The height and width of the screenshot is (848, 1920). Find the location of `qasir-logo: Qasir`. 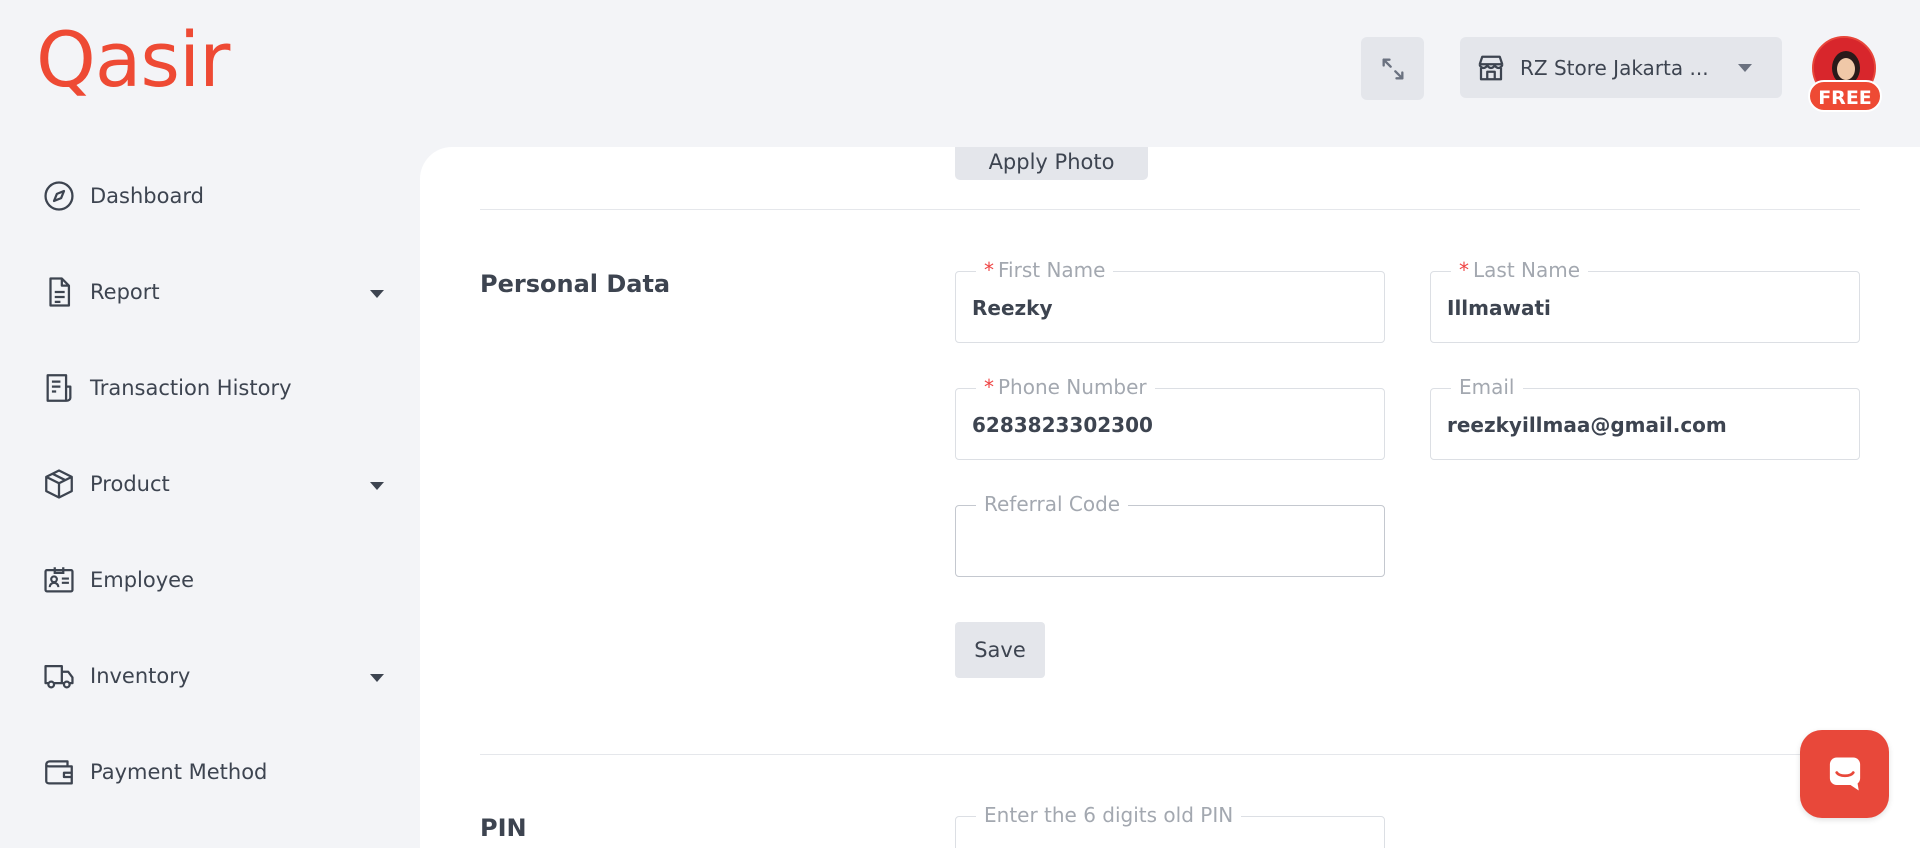

qasir-logo: Qasir is located at coordinates (136, 63).